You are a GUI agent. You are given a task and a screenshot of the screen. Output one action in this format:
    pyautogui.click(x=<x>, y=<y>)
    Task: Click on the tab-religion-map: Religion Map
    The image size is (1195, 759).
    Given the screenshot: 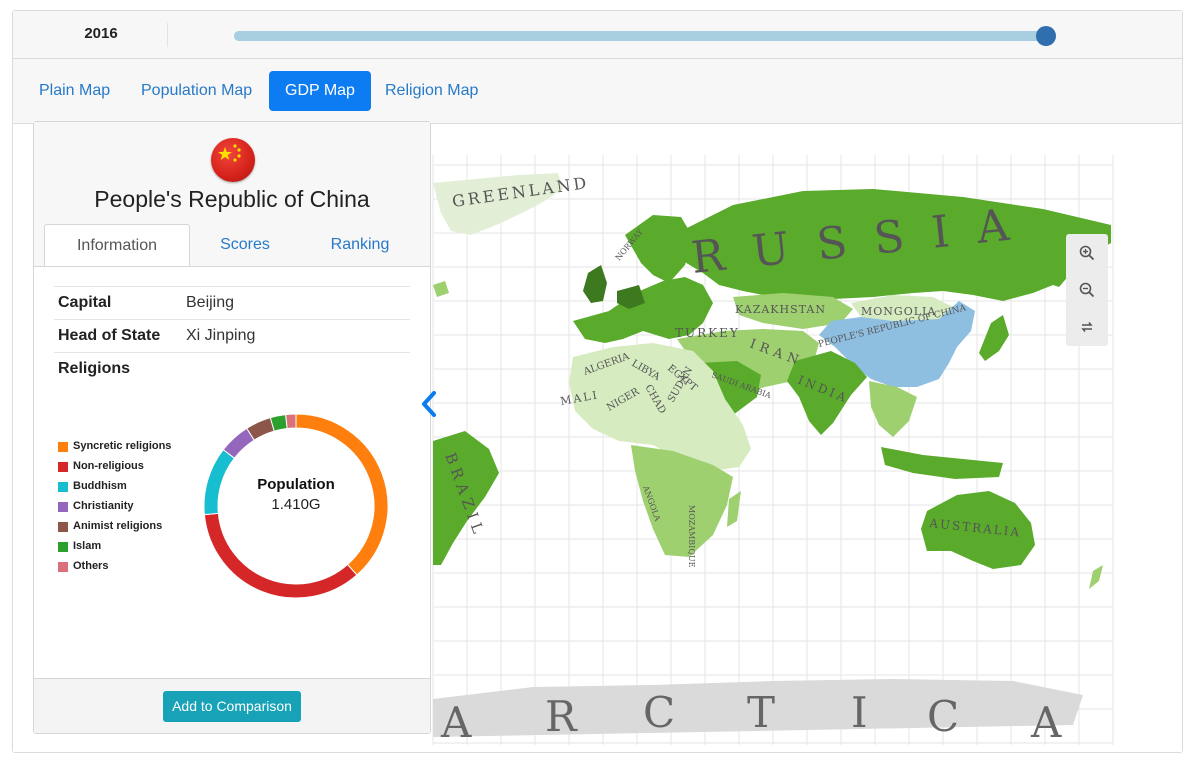 What is the action you would take?
    pyautogui.click(x=431, y=91)
    